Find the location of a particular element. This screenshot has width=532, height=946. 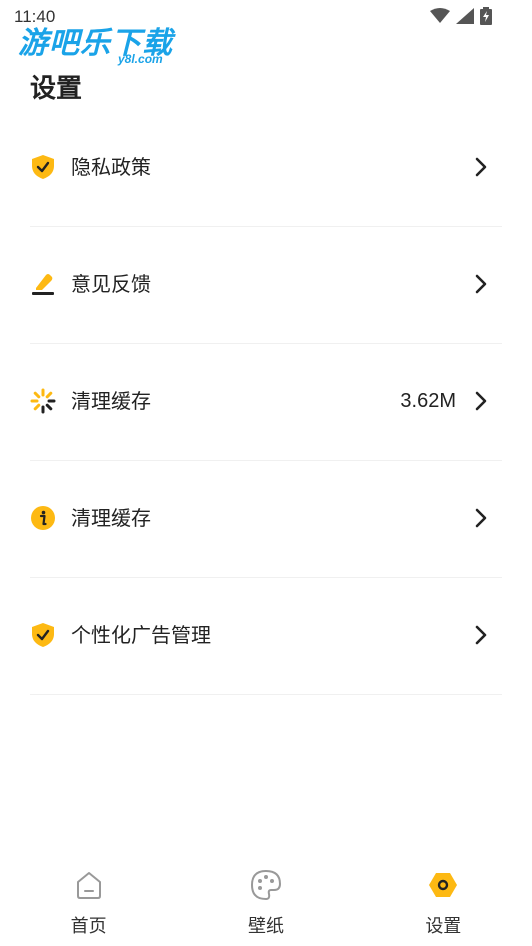

menu-item-privacy-policy: 隐私政策 is located at coordinates (266, 168).